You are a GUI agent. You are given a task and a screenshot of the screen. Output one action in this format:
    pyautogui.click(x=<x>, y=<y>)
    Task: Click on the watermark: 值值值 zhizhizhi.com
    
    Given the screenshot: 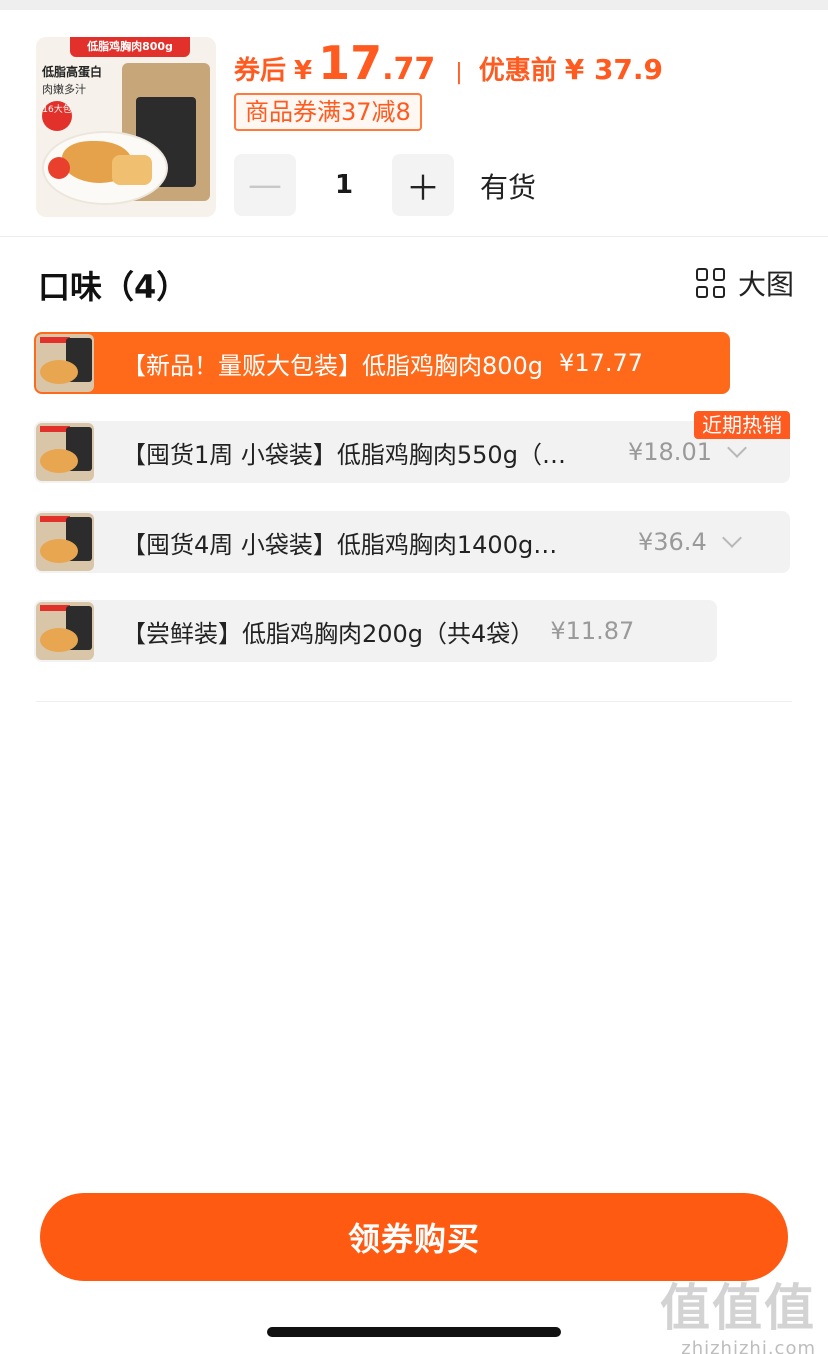 What is the action you would take?
    pyautogui.click(x=738, y=1311)
    